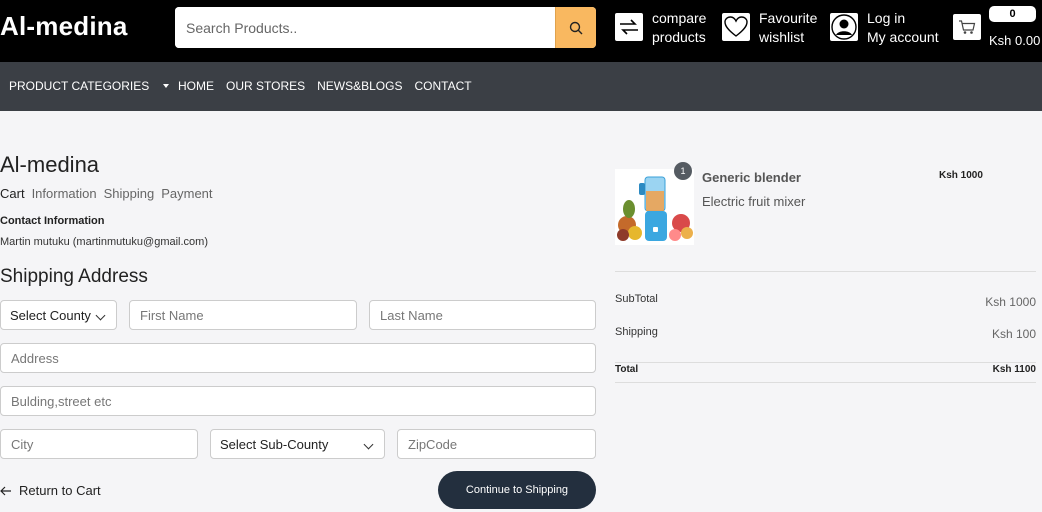 This screenshot has height=512, width=1042. What do you see at coordinates (679, 37) in the screenshot?
I see `compare-label-2: products` at bounding box center [679, 37].